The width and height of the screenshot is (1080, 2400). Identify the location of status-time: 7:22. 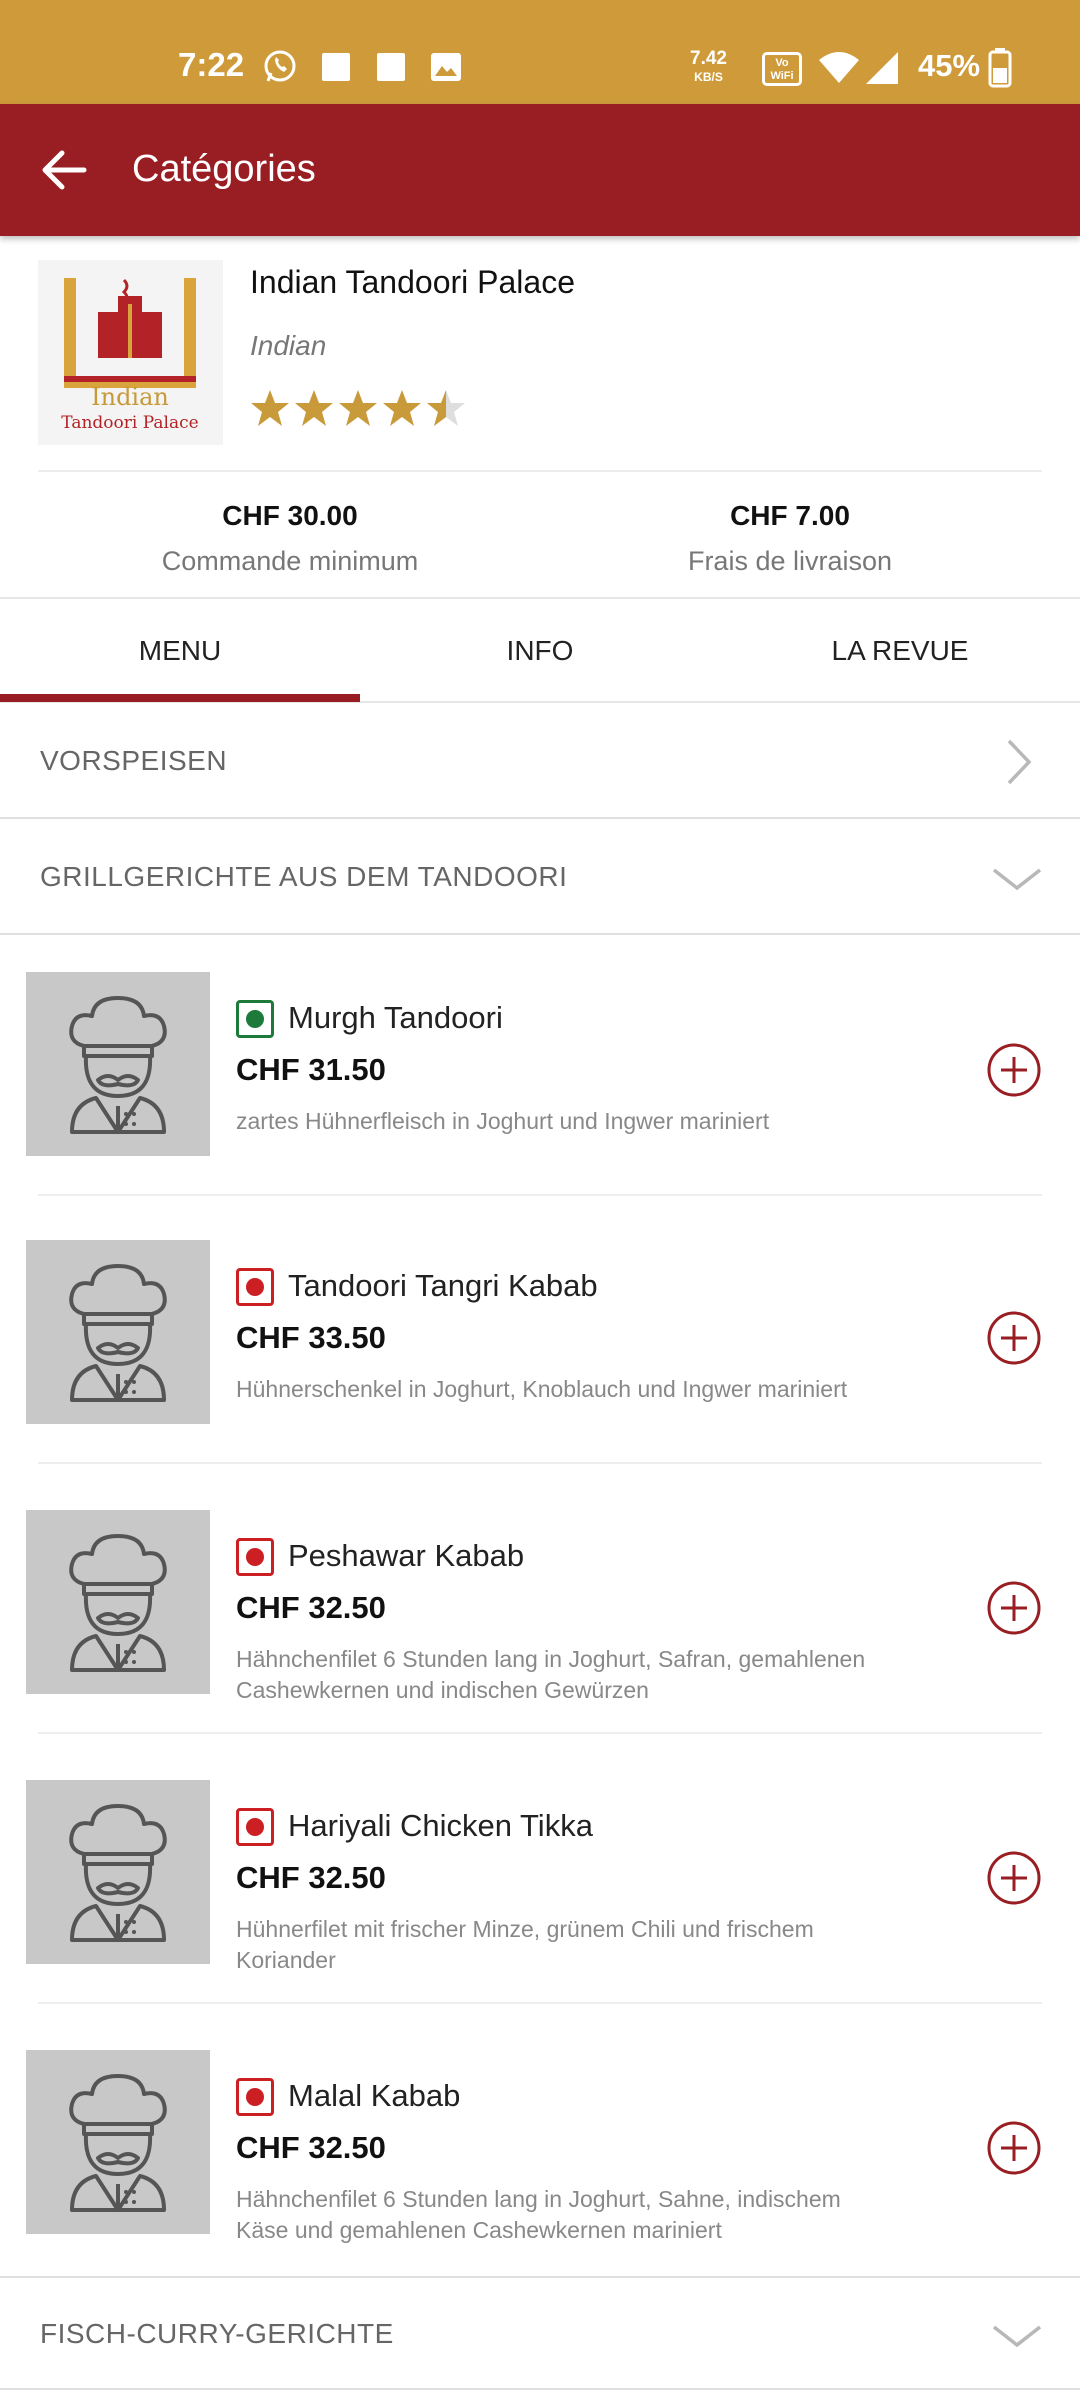
(211, 64).